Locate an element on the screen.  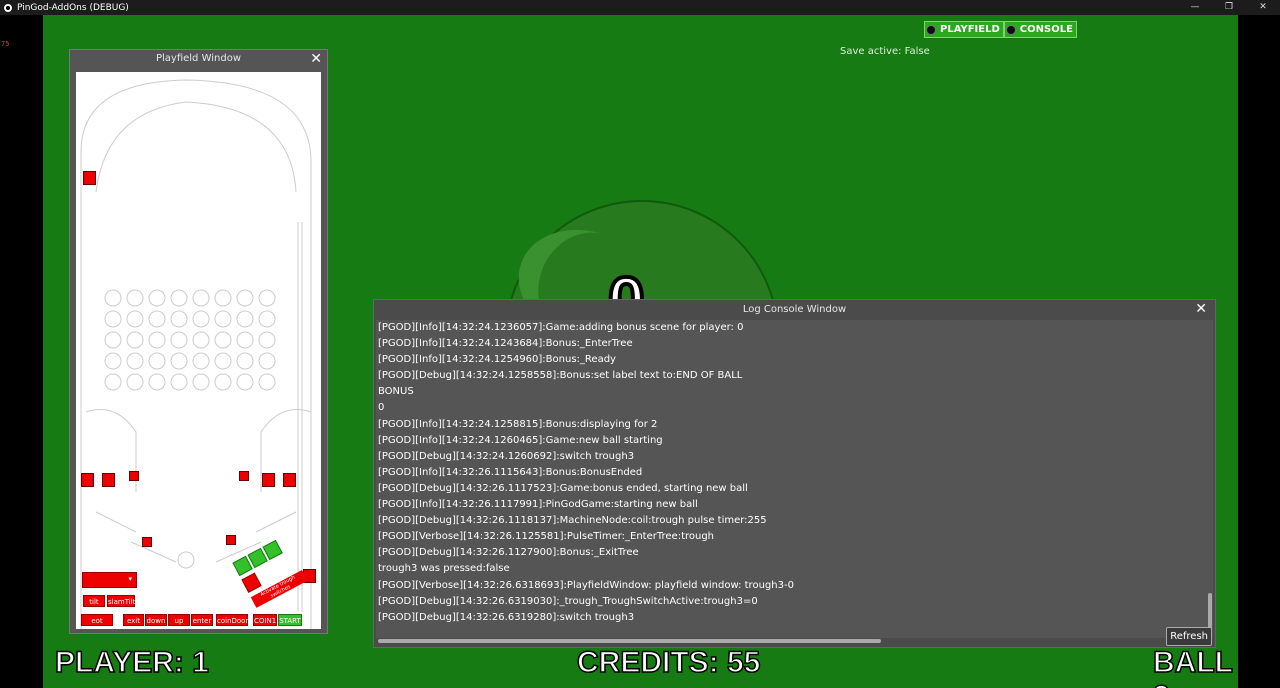
playfield-toggle-button: PLAYFIELD is located at coordinates (964, 29).